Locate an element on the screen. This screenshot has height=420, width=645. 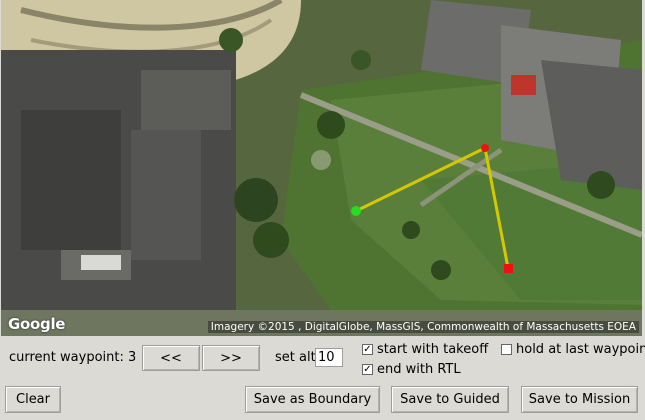
set-alt-label: set alt is located at coordinates (295, 357).